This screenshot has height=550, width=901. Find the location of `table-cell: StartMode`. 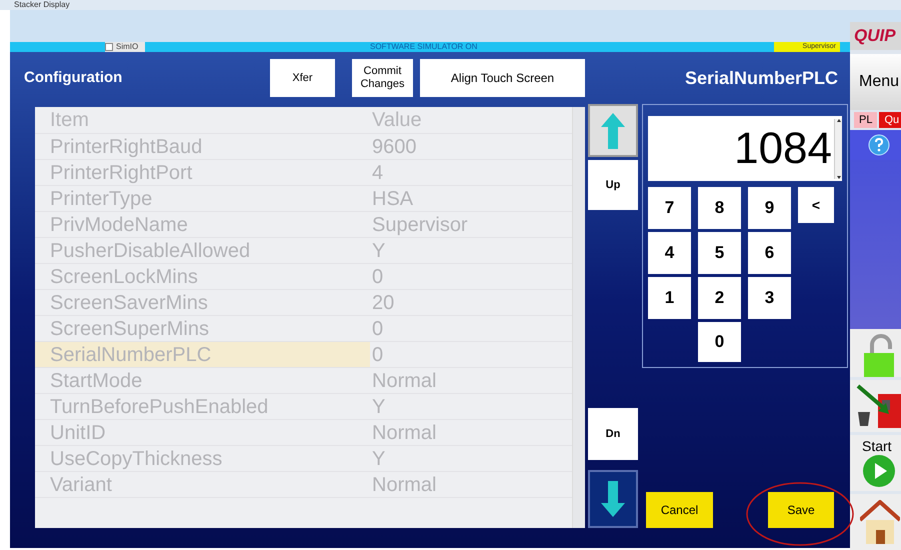

table-cell: StartMode is located at coordinates (202, 380).